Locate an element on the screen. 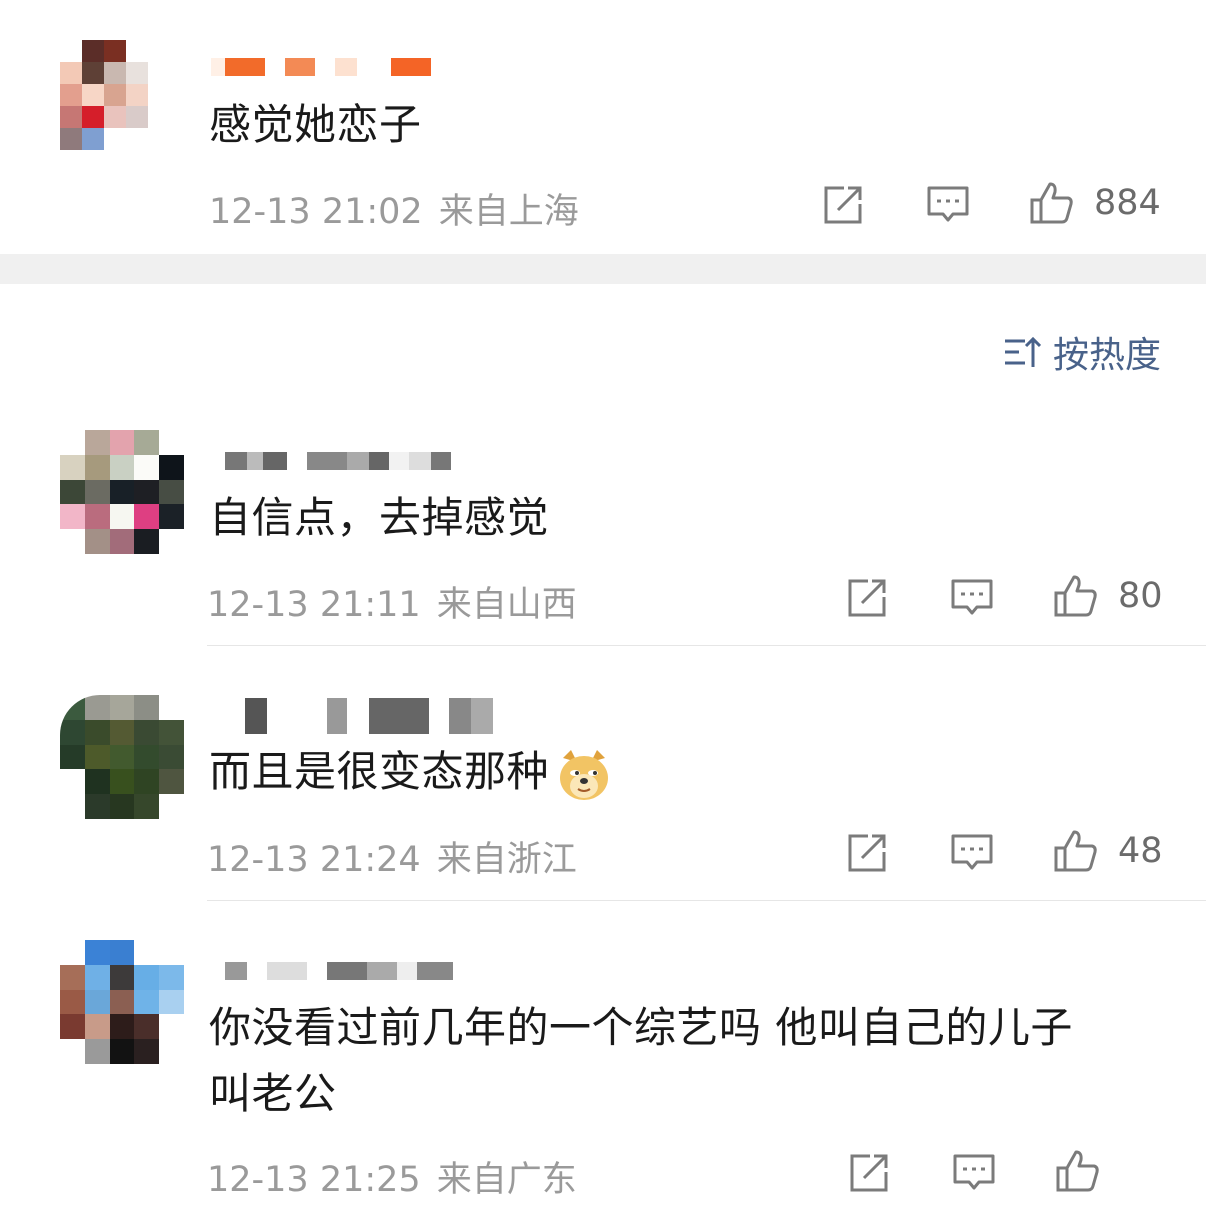 This screenshot has width=1206, height=1211. like-count: 48 is located at coordinates (1140, 851).